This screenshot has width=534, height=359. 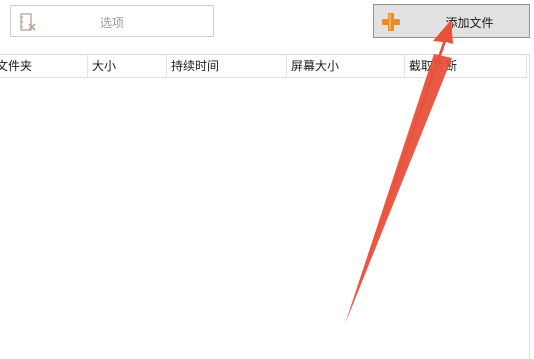 I want to click on add-file-button: 添加文件, so click(x=451, y=21).